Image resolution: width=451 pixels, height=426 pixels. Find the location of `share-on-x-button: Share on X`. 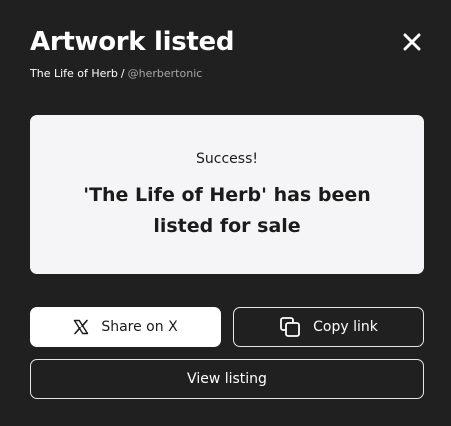

share-on-x-button: Share on X is located at coordinates (125, 327).